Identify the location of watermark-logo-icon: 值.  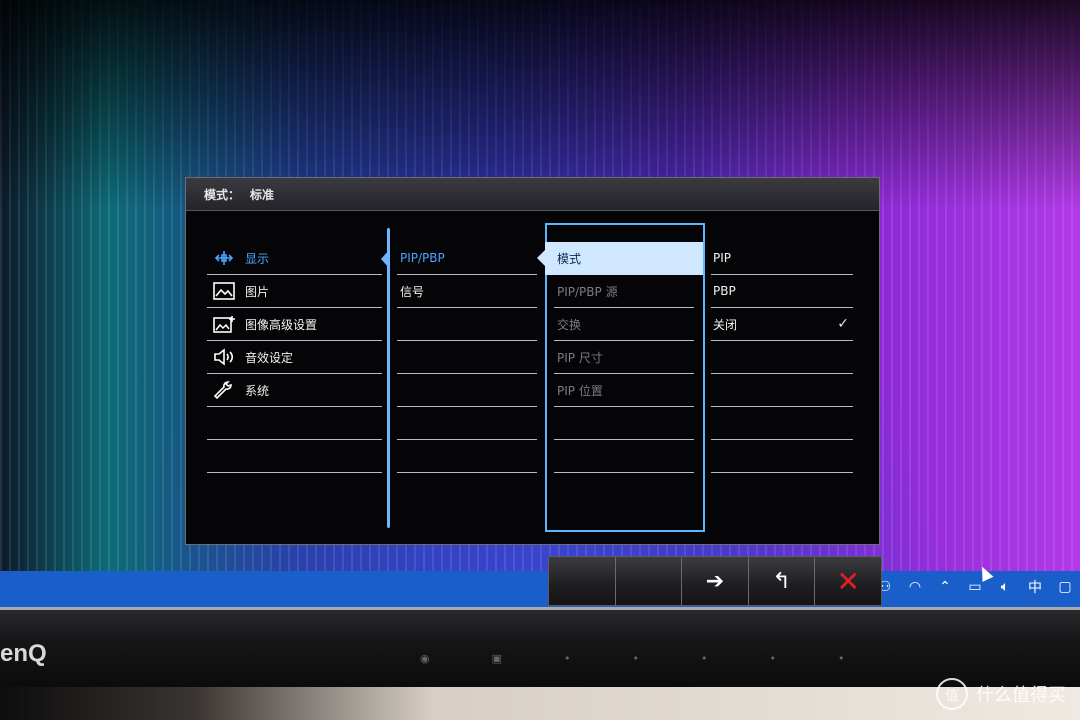
(952, 694).